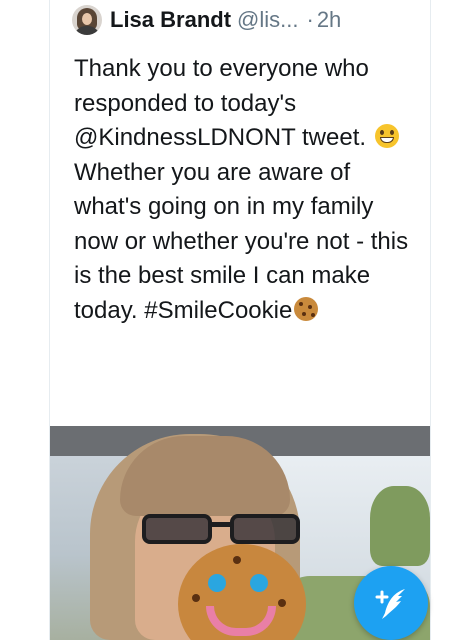 Image resolution: width=456 pixels, height=640 pixels. What do you see at coordinates (87, 20) in the screenshot?
I see `avatar` at bounding box center [87, 20].